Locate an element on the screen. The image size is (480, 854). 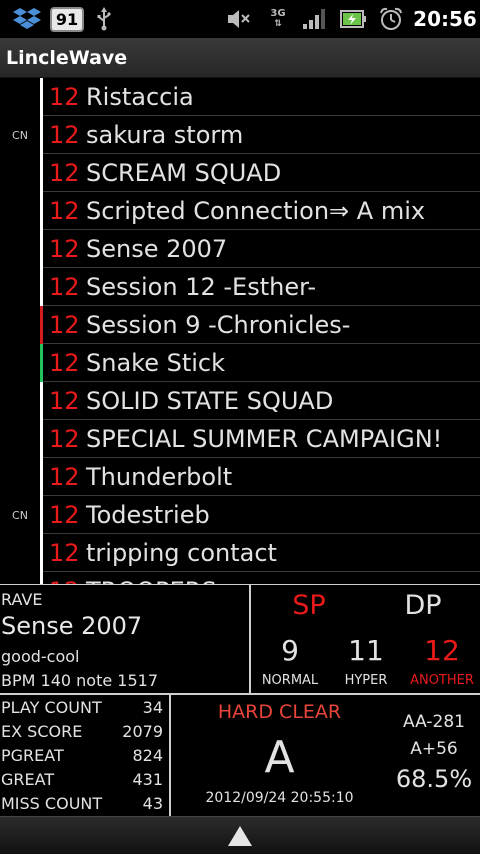
notification-count: 91 is located at coordinates (67, 19).